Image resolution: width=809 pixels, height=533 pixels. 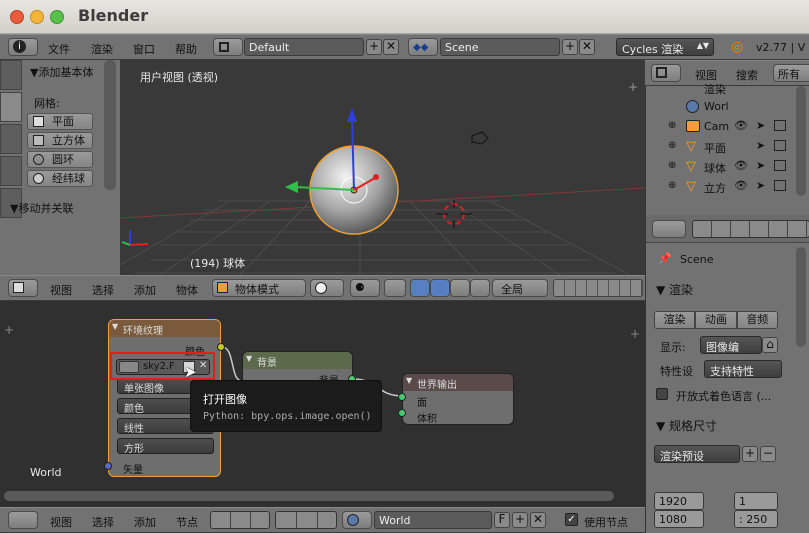 I want to click on layout-name-field: Default, so click(x=304, y=47).